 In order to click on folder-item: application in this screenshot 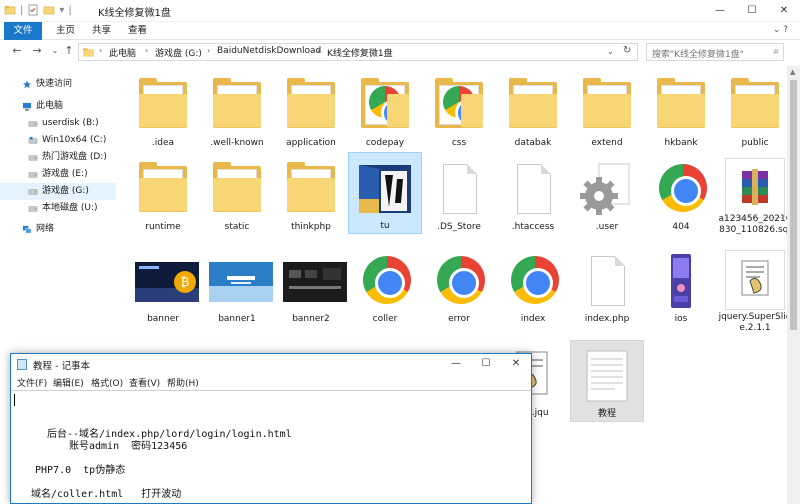, I will do `click(311, 111)`.